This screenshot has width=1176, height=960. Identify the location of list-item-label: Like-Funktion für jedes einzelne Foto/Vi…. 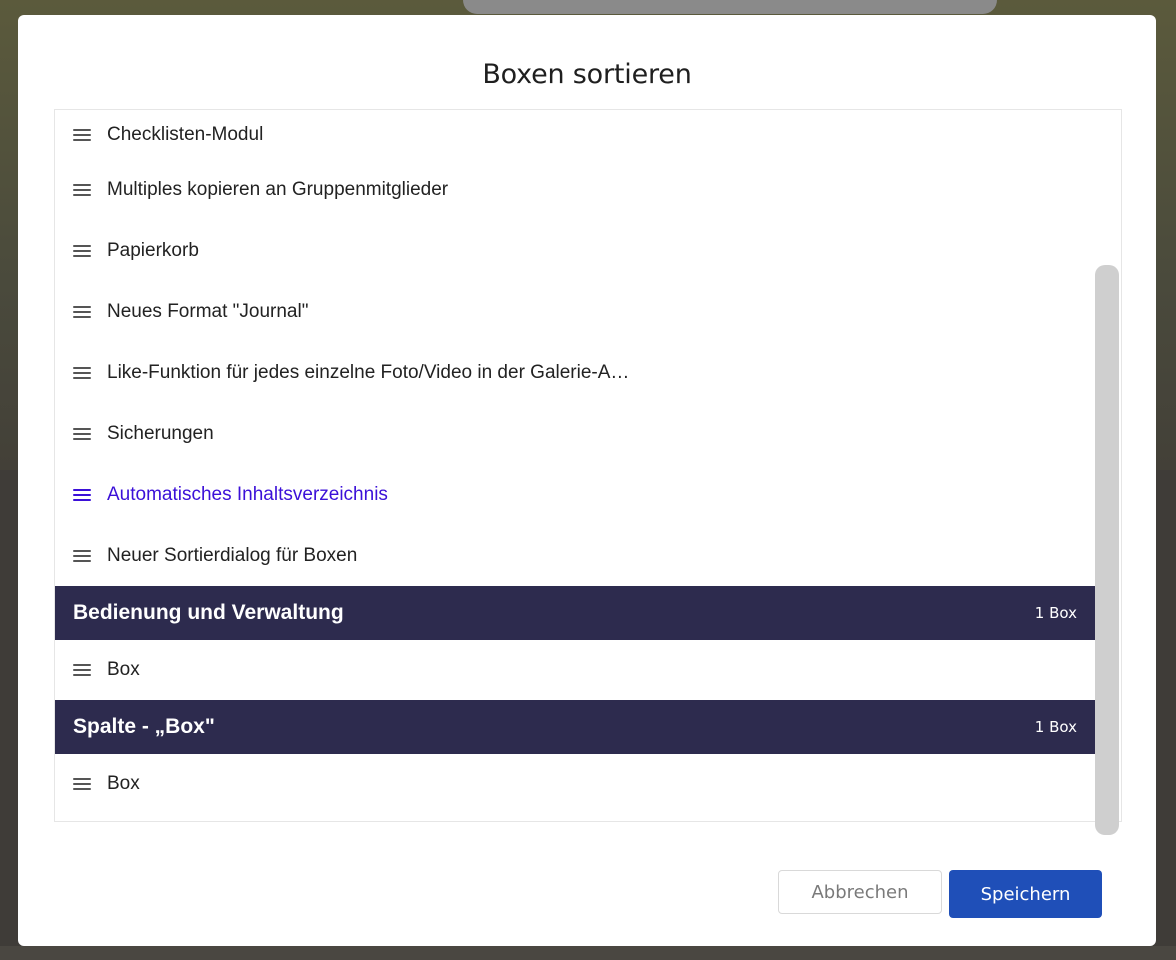
(368, 372).